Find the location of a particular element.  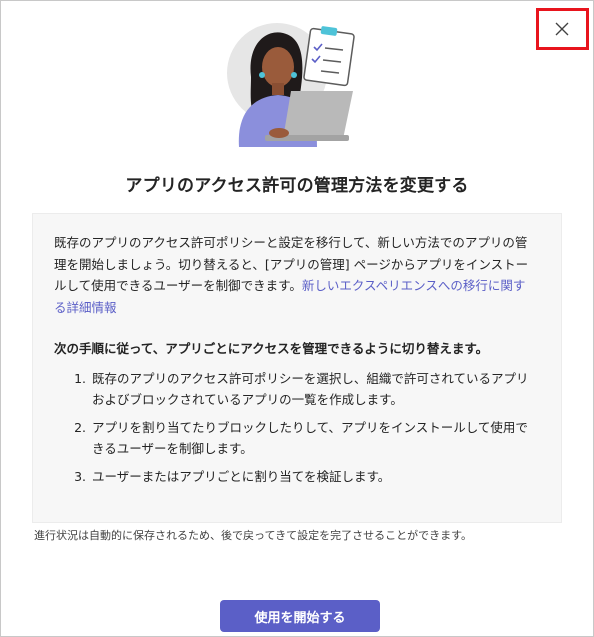

close-button is located at coordinates (562, 29).